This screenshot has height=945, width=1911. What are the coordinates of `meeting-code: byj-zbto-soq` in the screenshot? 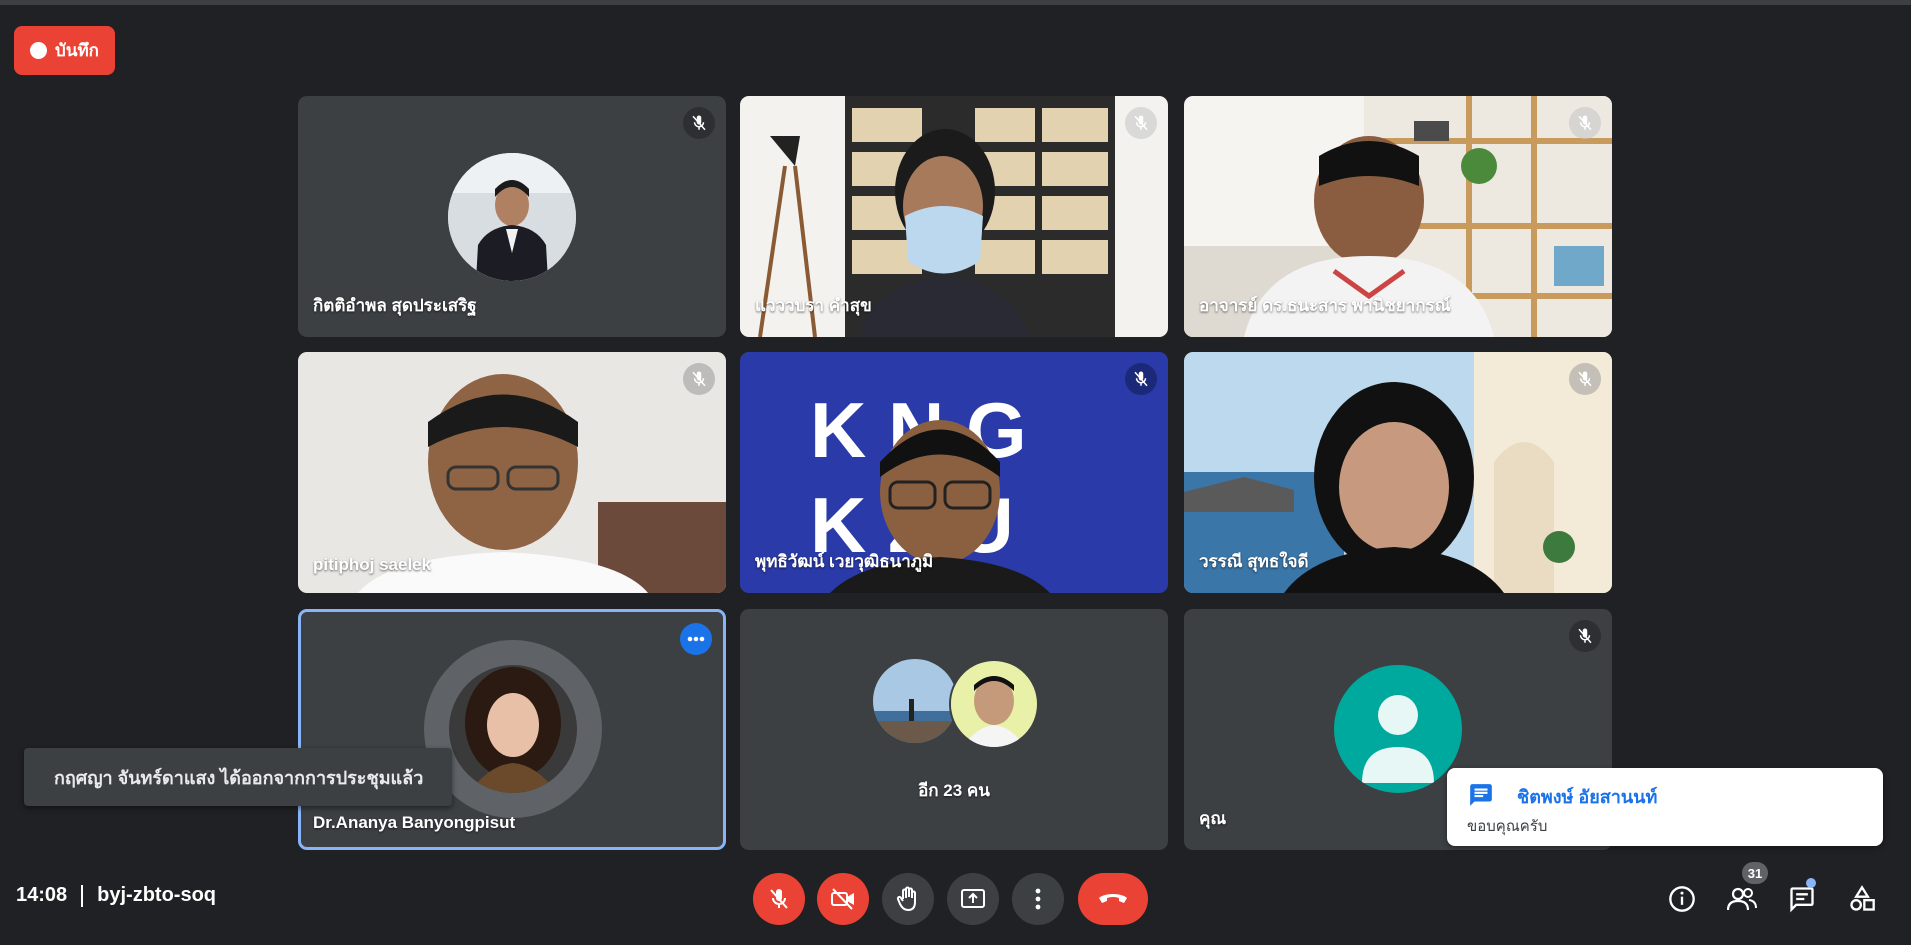 It's located at (157, 895).